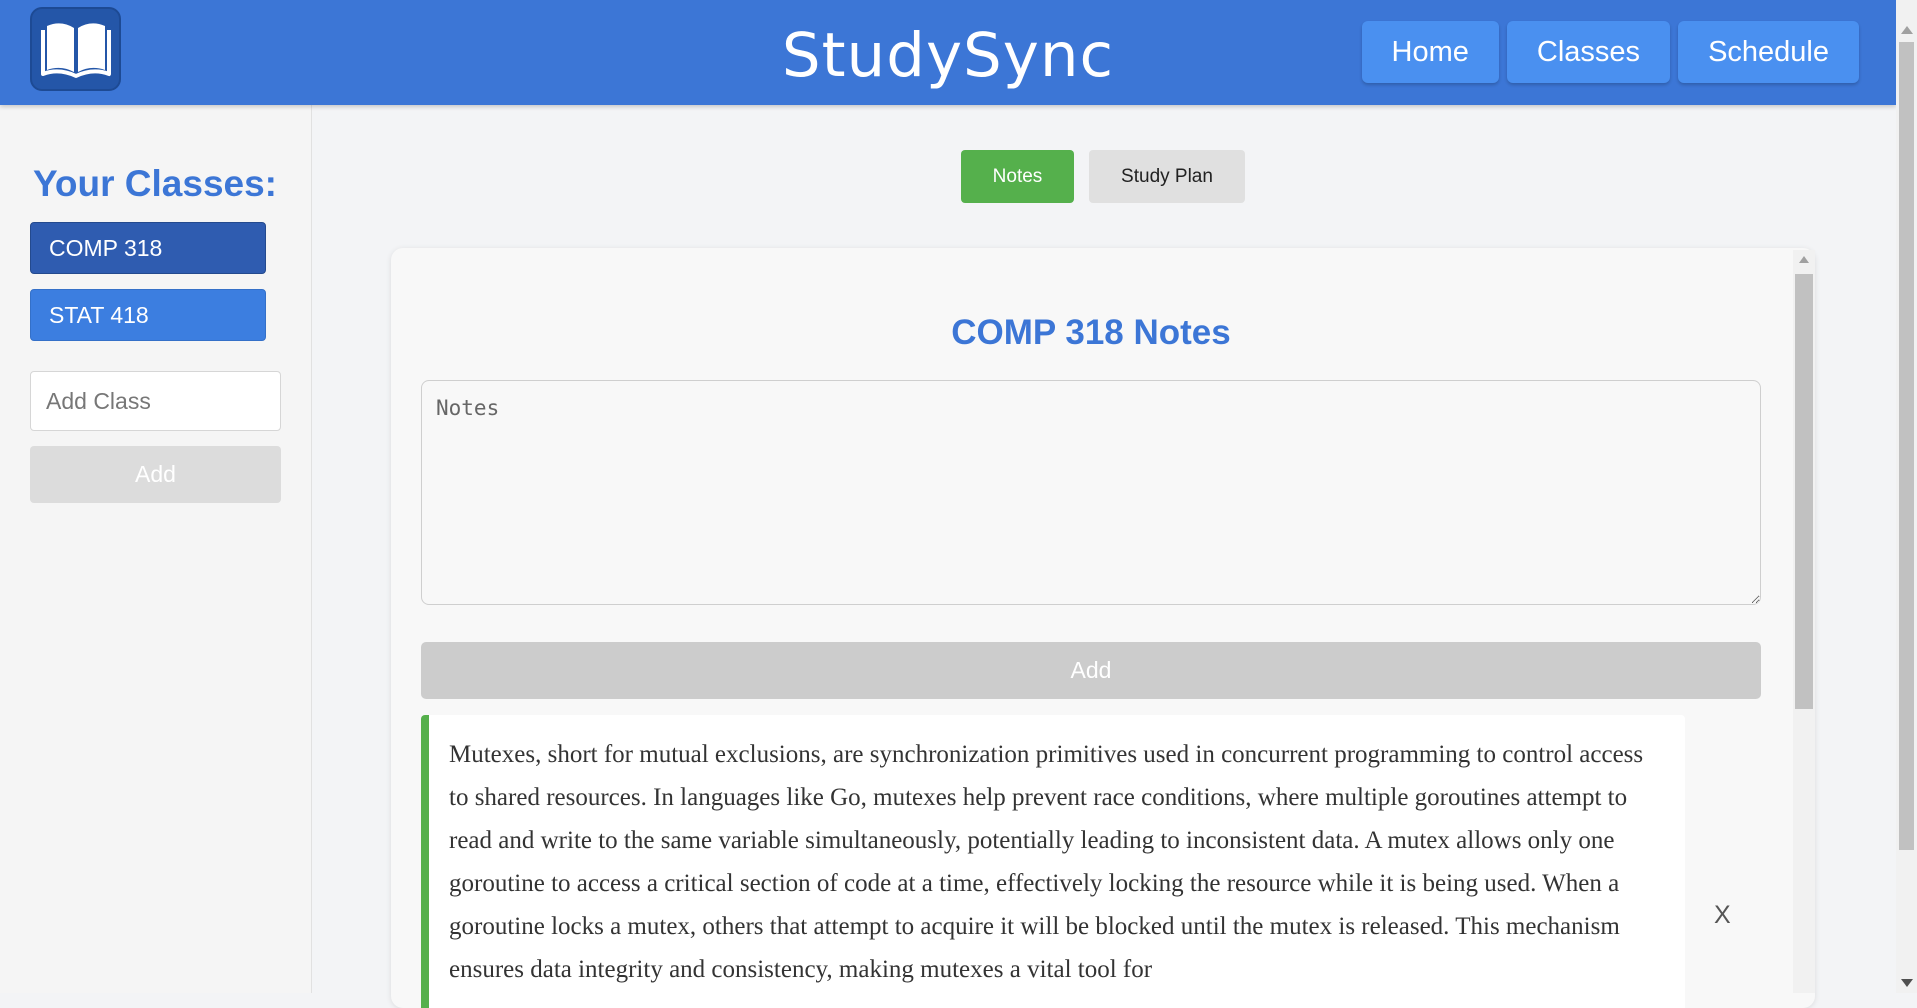 The height and width of the screenshot is (1008, 1917). Describe the element at coordinates (1768, 52) in the screenshot. I see `nav-schedule-button: Schedule` at that location.